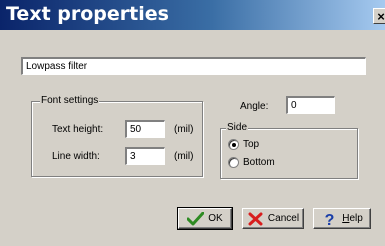 The width and height of the screenshot is (385, 246). Describe the element at coordinates (379, 16) in the screenshot. I see `close-button: ×` at that location.